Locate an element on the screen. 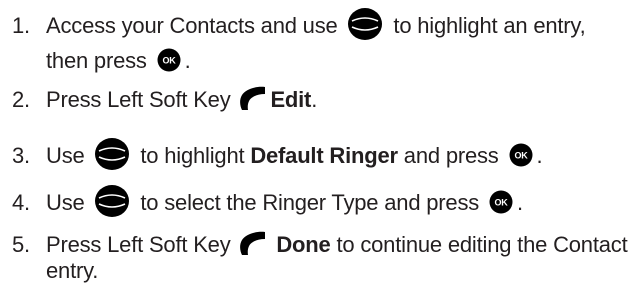 The height and width of the screenshot is (287, 636). step-number: 1. is located at coordinates (21, 25).